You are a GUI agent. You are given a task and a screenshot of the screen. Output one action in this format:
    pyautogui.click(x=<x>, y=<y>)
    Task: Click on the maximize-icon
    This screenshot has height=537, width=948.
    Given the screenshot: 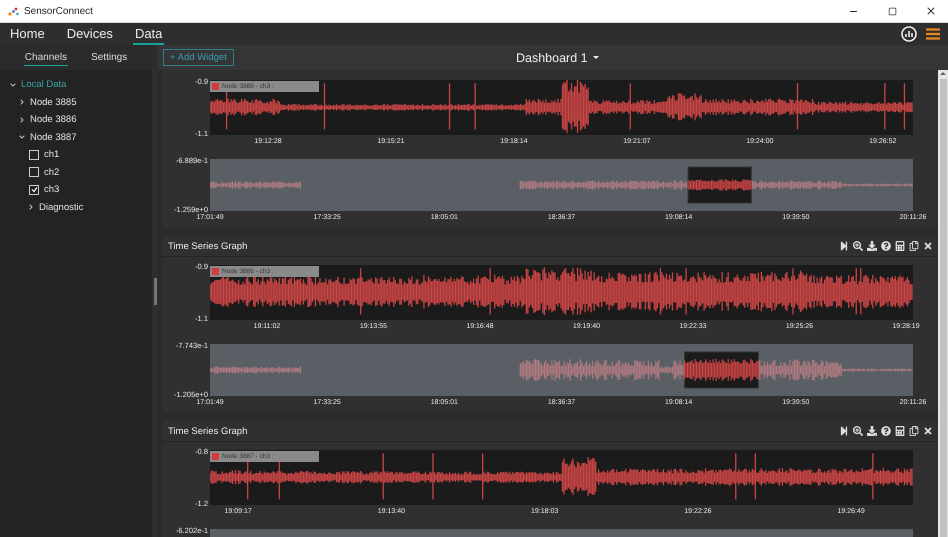 What is the action you would take?
    pyautogui.click(x=892, y=11)
    